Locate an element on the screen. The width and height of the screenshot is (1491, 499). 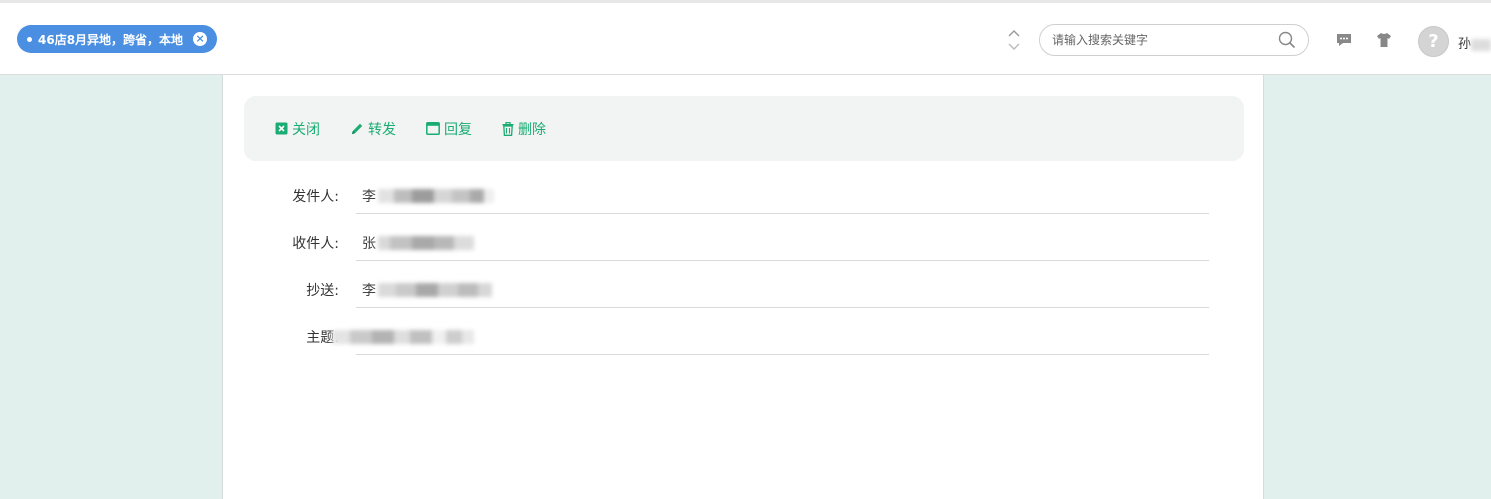
cc-redaction is located at coordinates (435, 290).